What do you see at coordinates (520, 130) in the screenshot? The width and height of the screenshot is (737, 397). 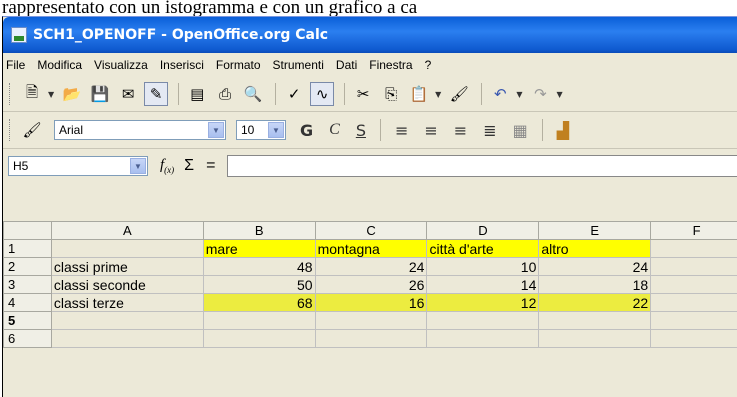 I see `merge-cells-icon: ▦` at bounding box center [520, 130].